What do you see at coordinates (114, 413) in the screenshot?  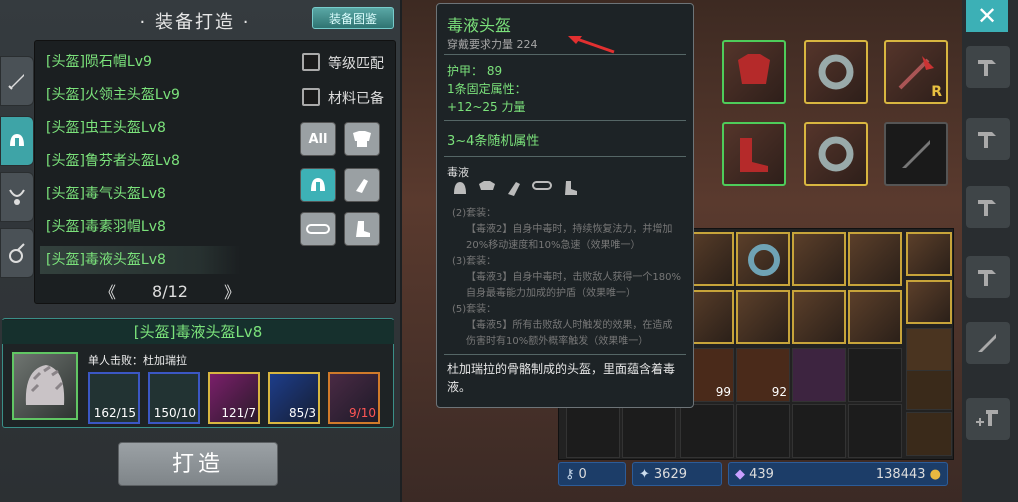 I see `material-count: 162/15` at bounding box center [114, 413].